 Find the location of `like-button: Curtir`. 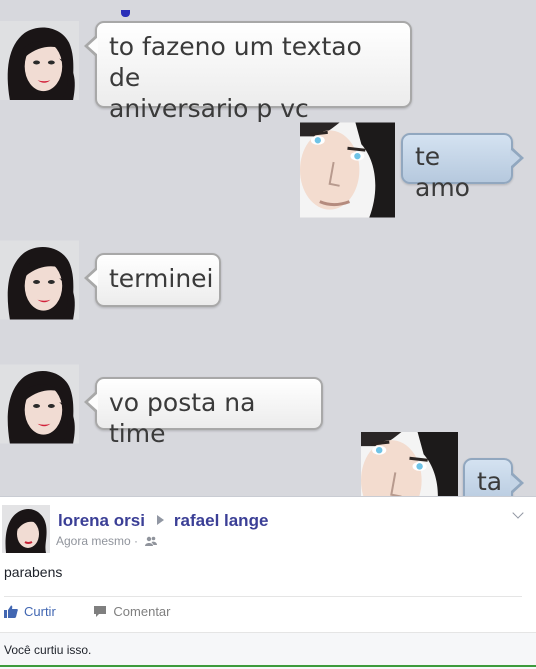

like-button: Curtir is located at coordinates (30, 611).